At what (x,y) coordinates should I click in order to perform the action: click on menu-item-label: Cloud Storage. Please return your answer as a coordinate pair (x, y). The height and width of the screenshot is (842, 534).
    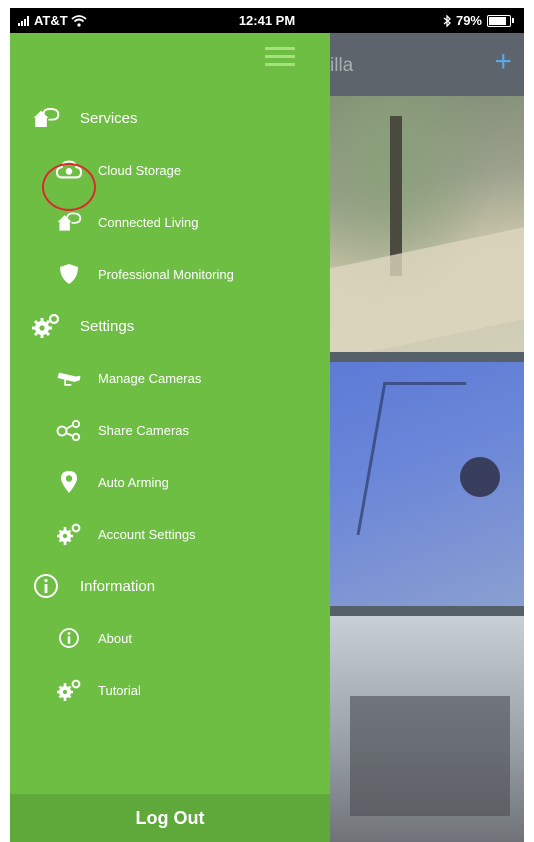
    Looking at the image, I should click on (140, 170).